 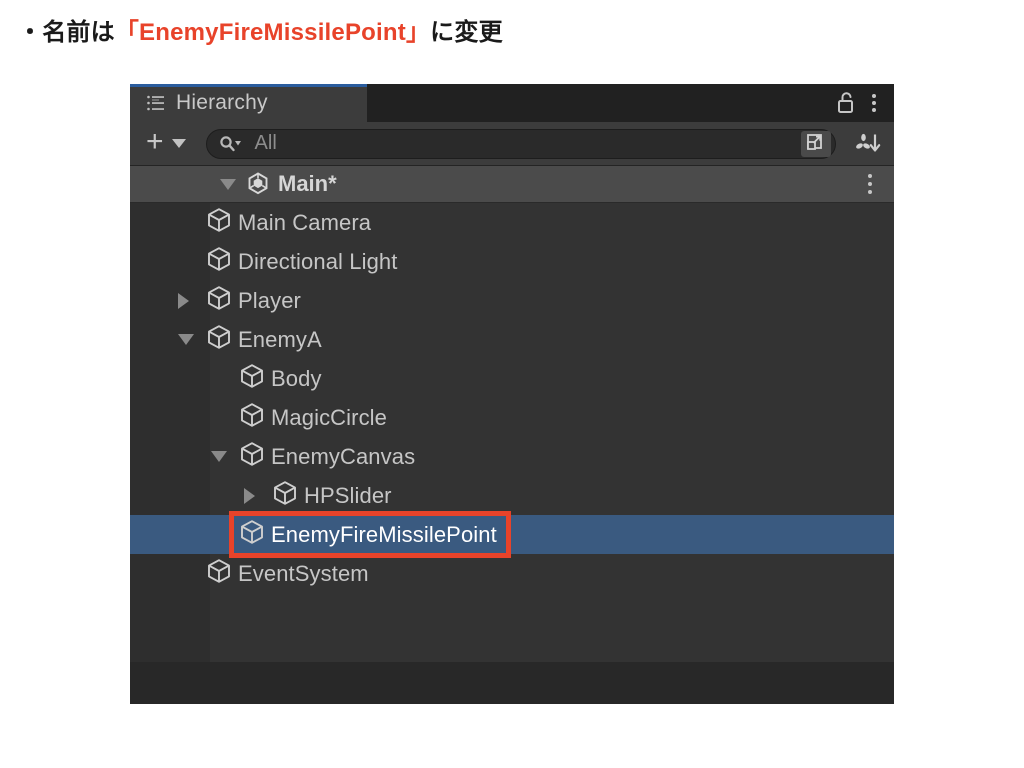 I want to click on search-dropdown-icon, so click(x=232, y=144).